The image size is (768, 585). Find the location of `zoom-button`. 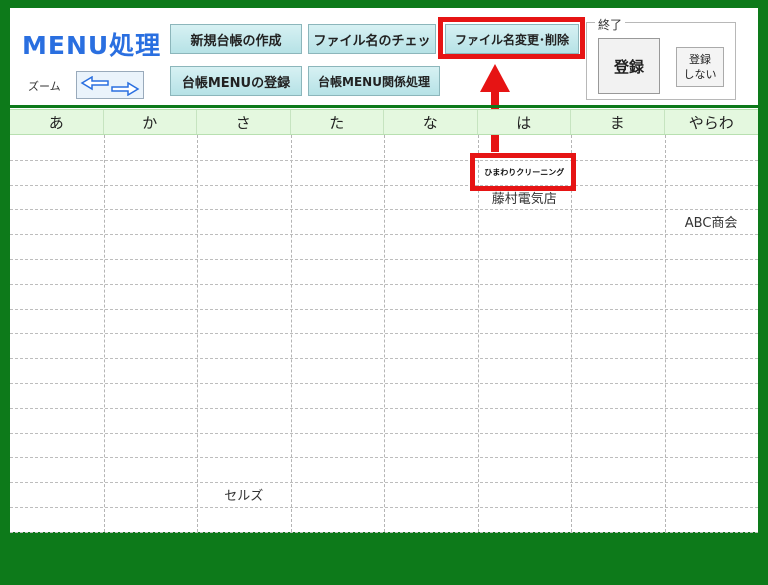

zoom-button is located at coordinates (110, 85).